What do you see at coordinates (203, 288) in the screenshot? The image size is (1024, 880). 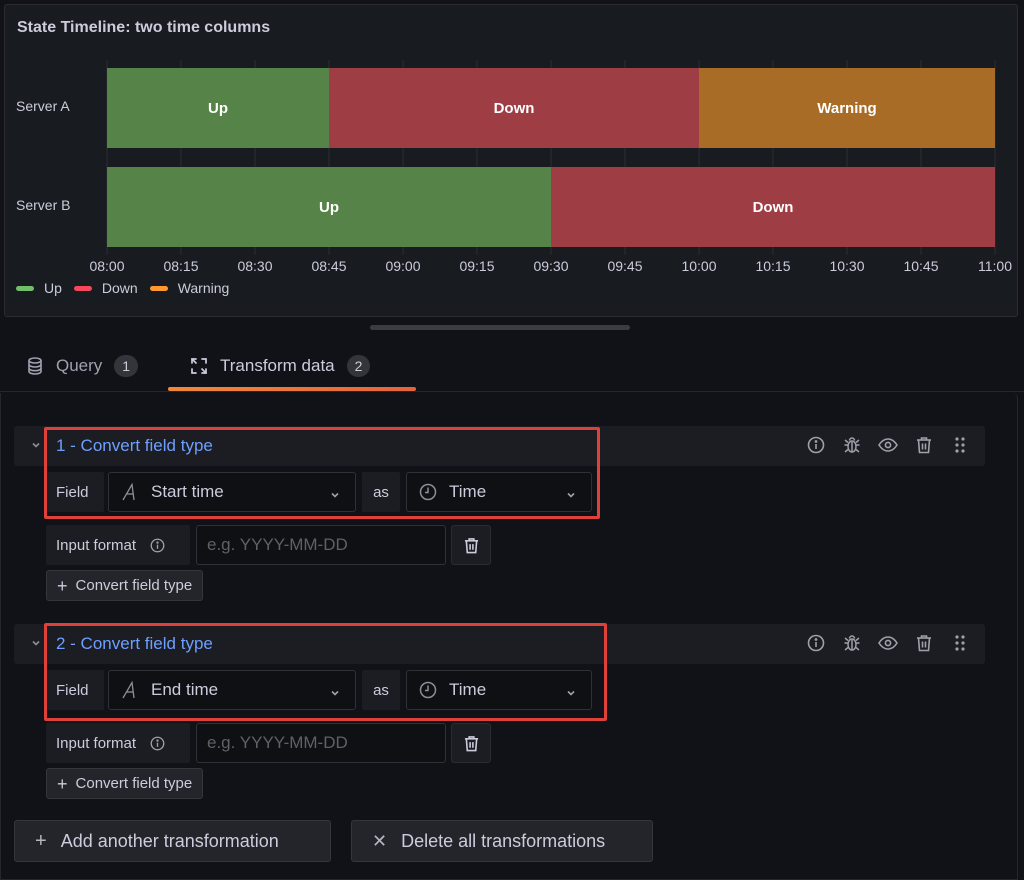 I see `legend-label-warning: Warning` at bounding box center [203, 288].